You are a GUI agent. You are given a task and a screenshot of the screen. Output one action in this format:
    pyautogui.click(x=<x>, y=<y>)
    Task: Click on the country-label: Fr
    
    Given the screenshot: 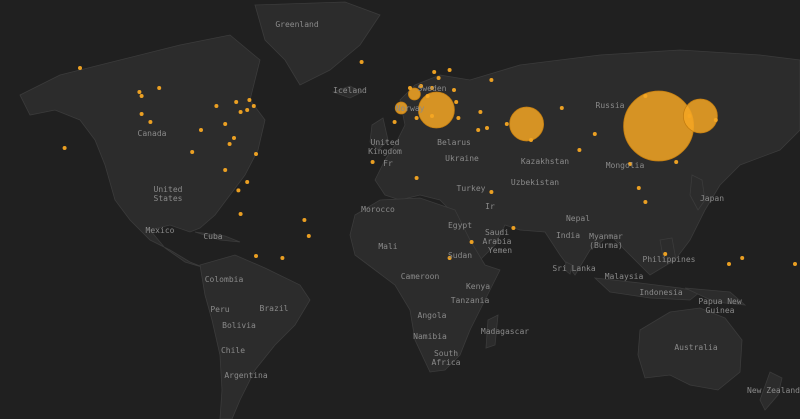 What is the action you would take?
    pyautogui.click(x=388, y=163)
    